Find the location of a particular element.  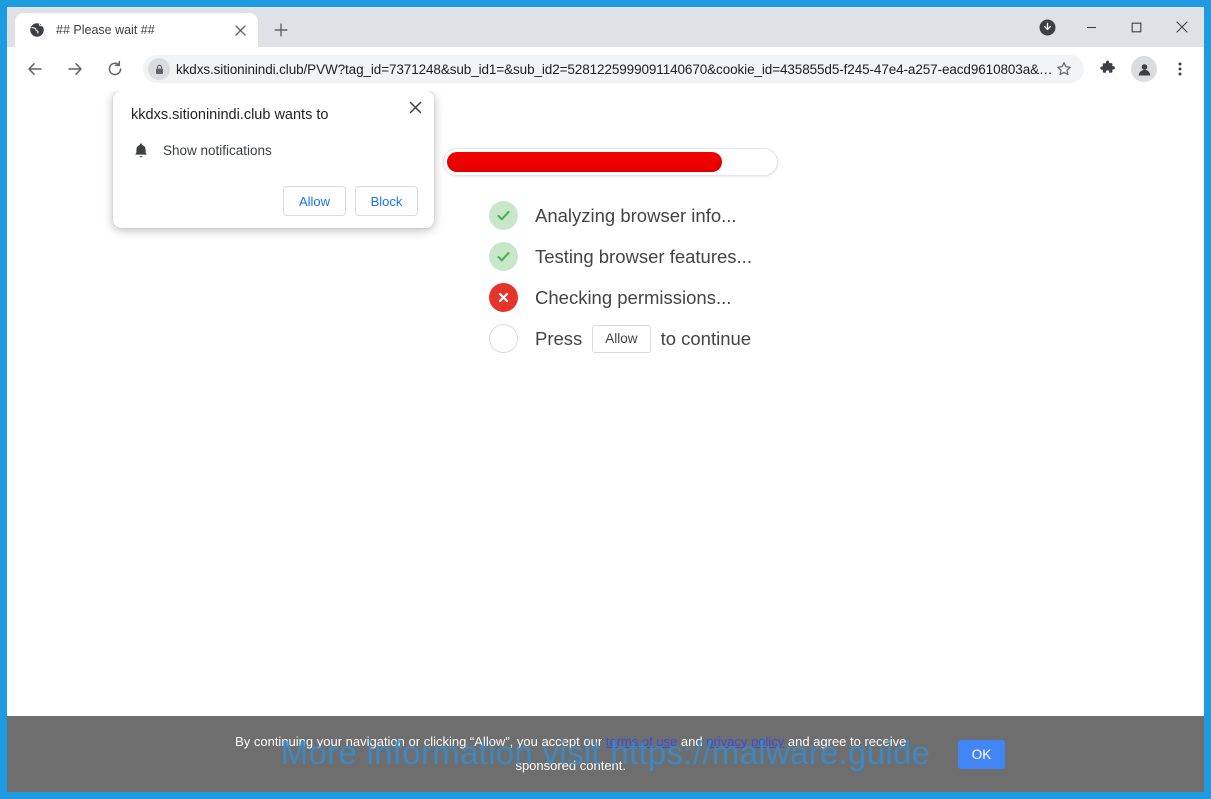

list-item: Press Allow to continue is located at coordinates (620, 338).